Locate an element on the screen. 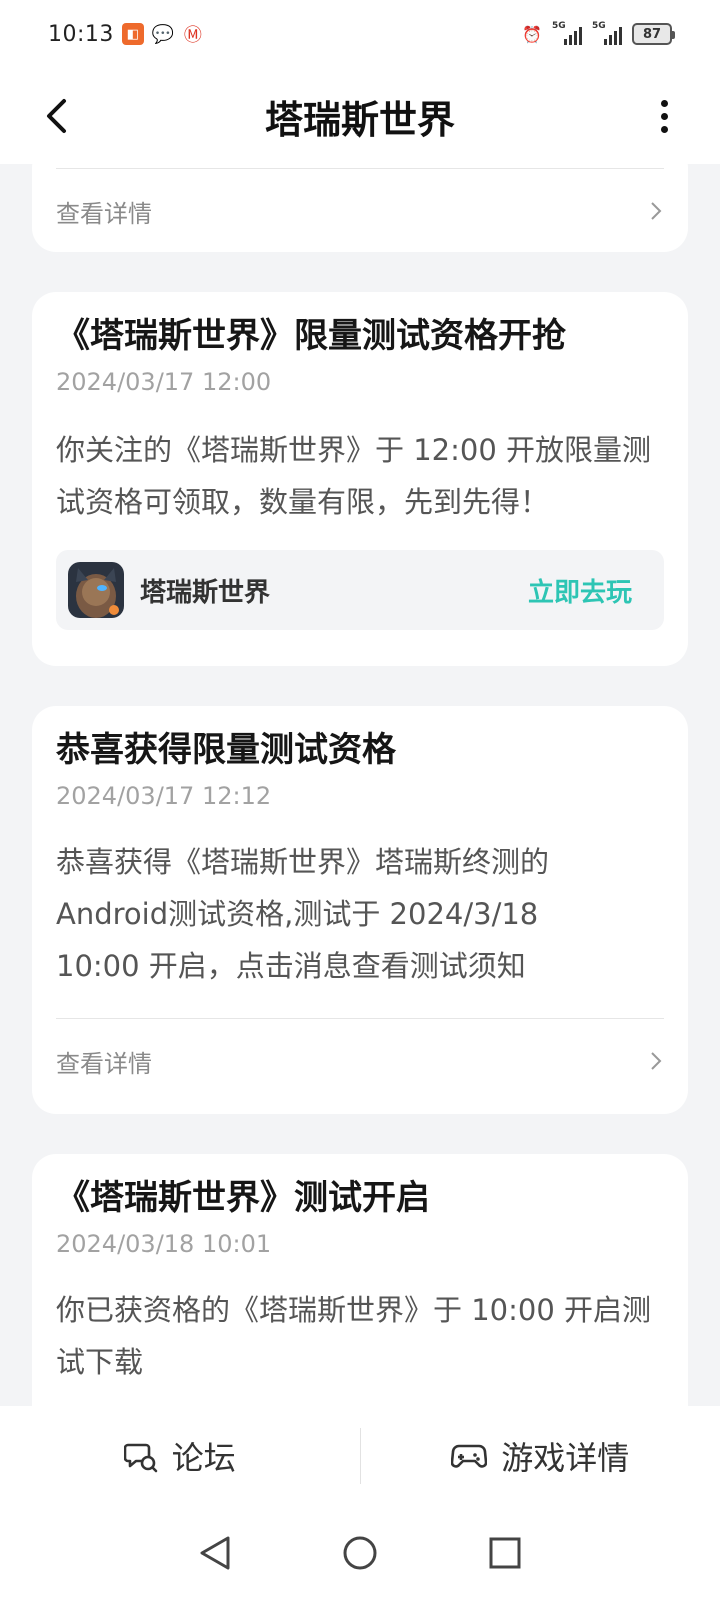  card-title: 《塔瑞斯世界》限量测试资格开抢 is located at coordinates (311, 336).